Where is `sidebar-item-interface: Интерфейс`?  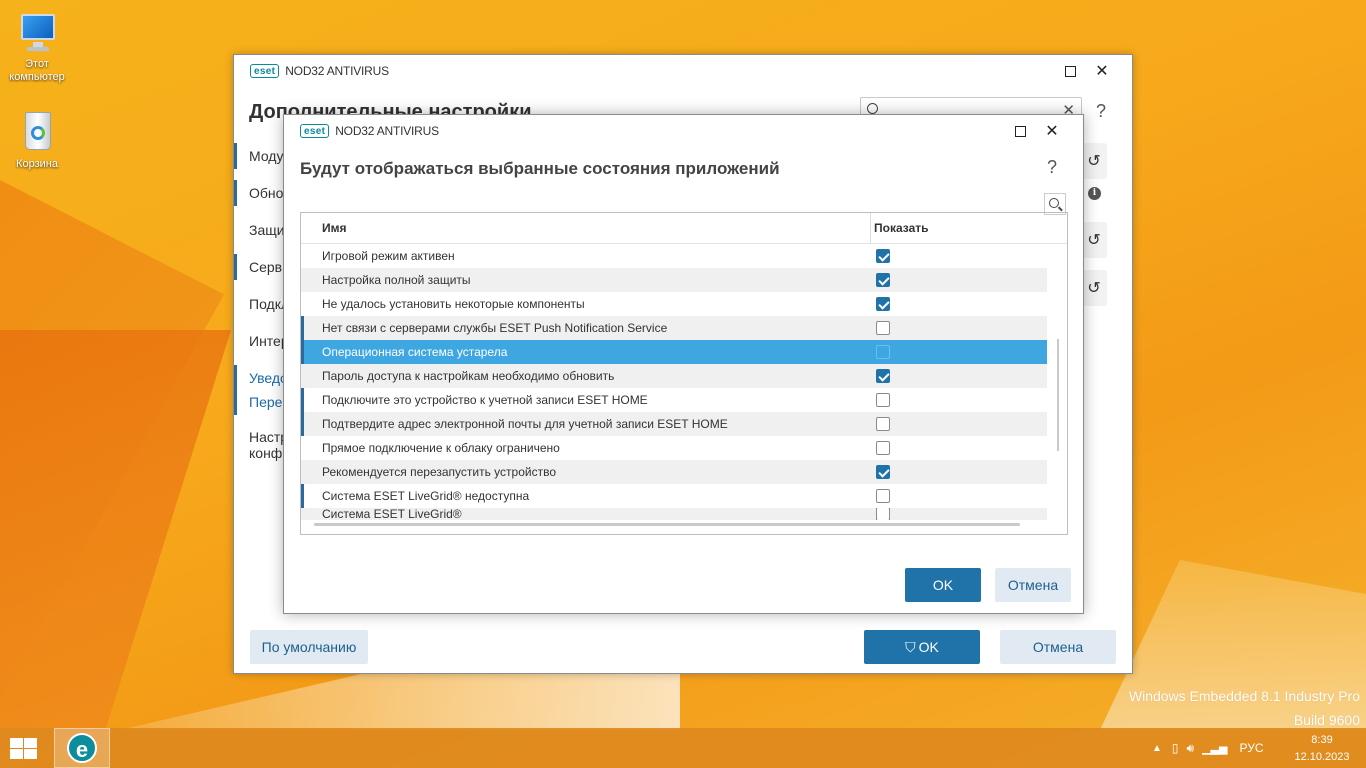
sidebar-item-interface: Интерфейс is located at coordinates (259, 341).